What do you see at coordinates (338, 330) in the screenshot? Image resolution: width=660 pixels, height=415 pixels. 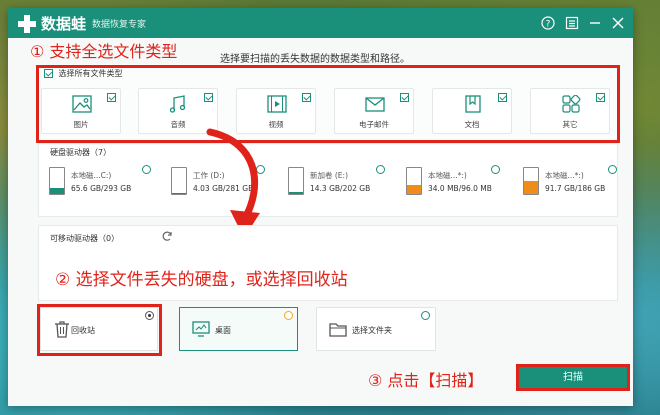 I see `folder-icon` at bounding box center [338, 330].